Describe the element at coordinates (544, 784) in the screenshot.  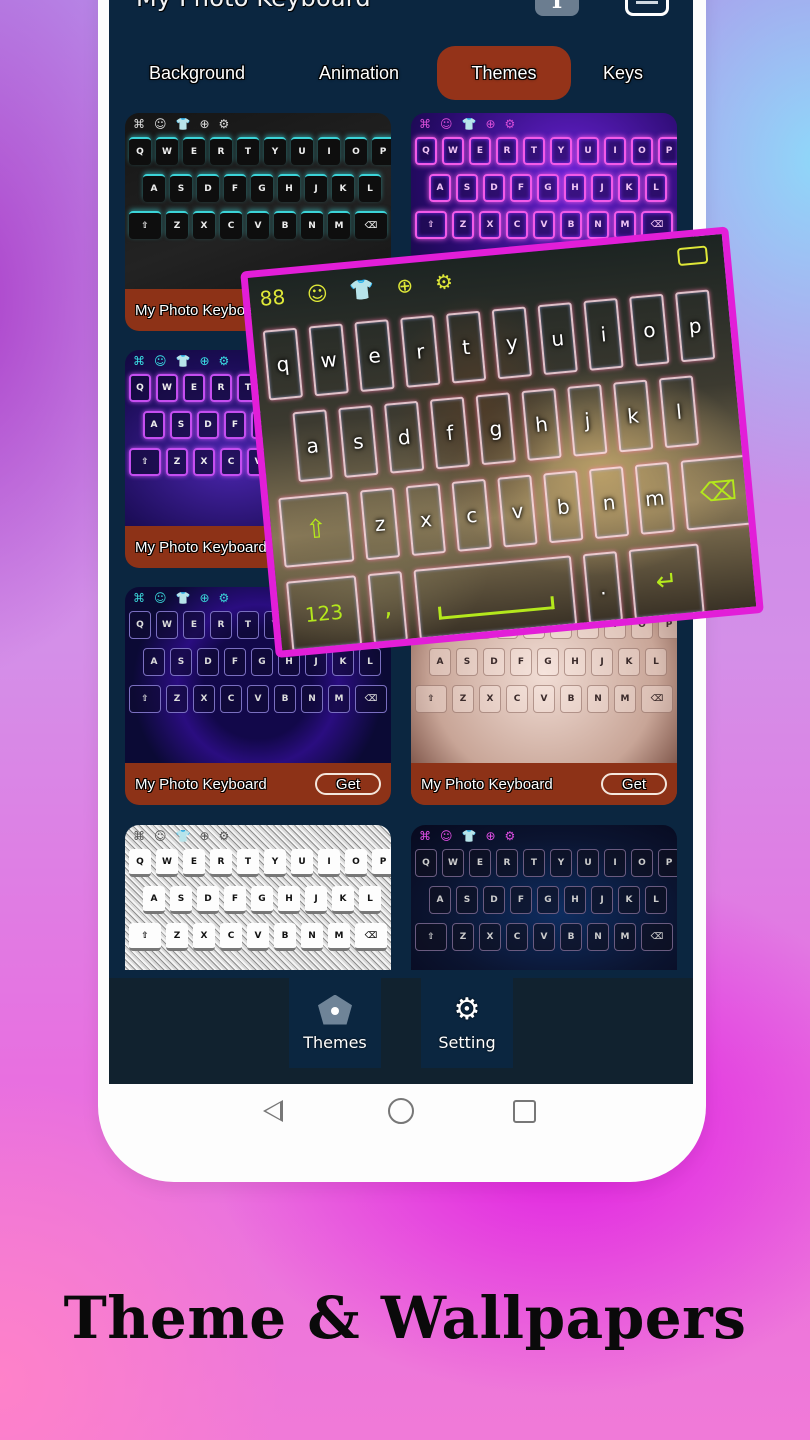
I see `card-footer: My Photo Keyboard Get` at that location.